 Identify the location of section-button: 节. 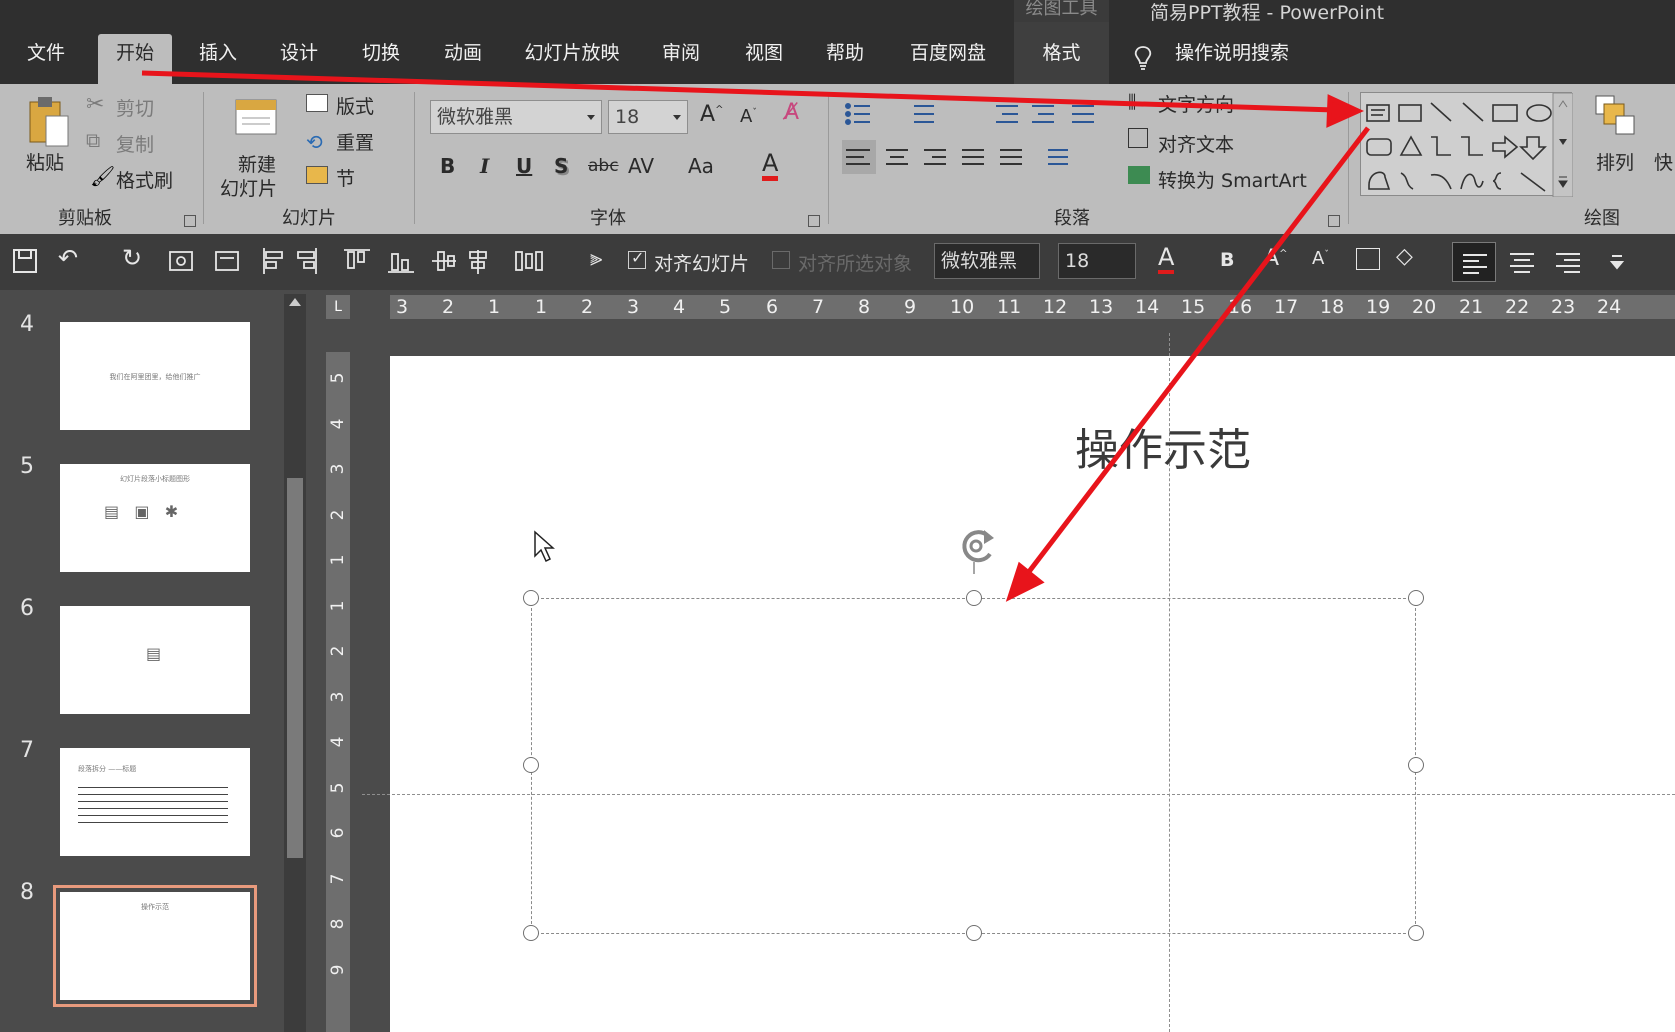
(345, 177).